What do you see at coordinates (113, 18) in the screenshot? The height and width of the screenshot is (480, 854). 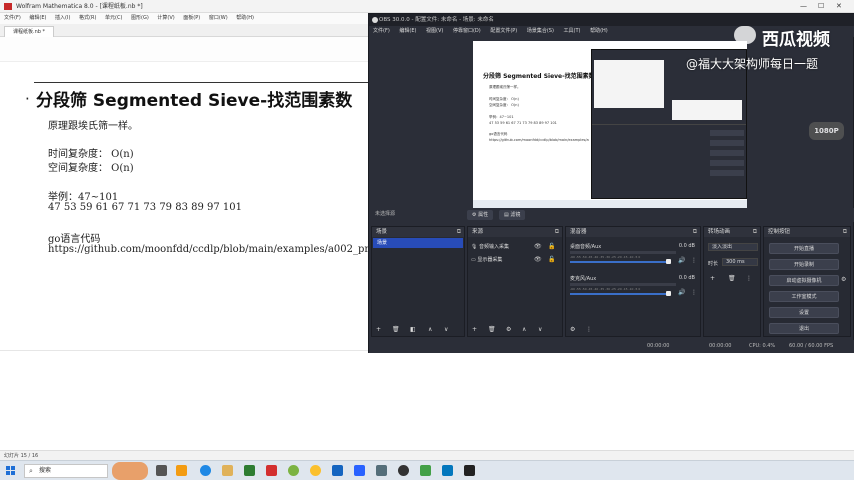 I see `menu-cell: 单元(C)` at bounding box center [113, 18].